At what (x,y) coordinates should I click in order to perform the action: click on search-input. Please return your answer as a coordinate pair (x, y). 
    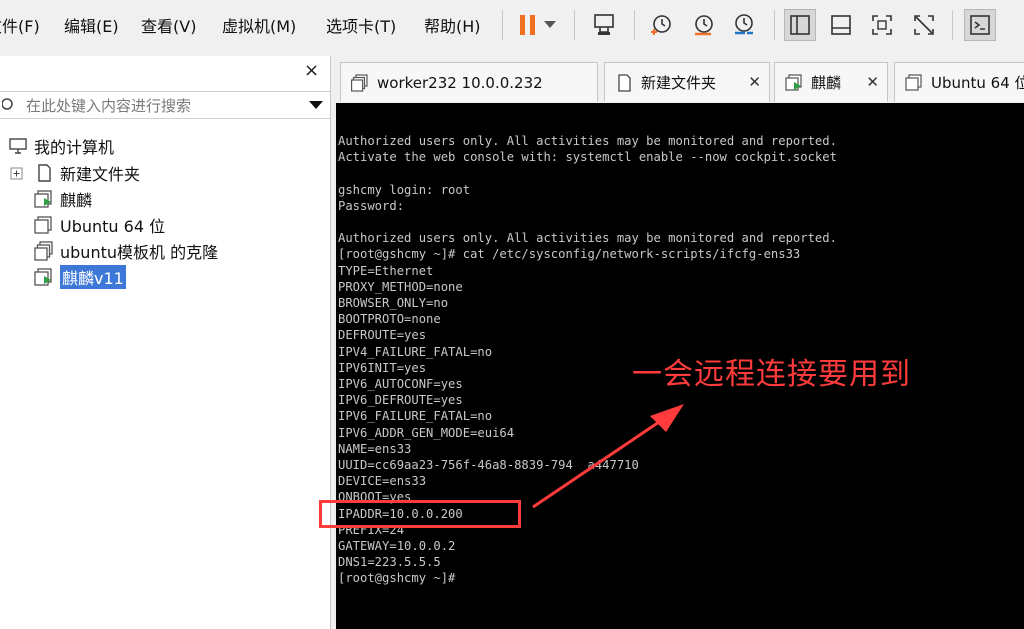
    Looking at the image, I should click on (161, 106).